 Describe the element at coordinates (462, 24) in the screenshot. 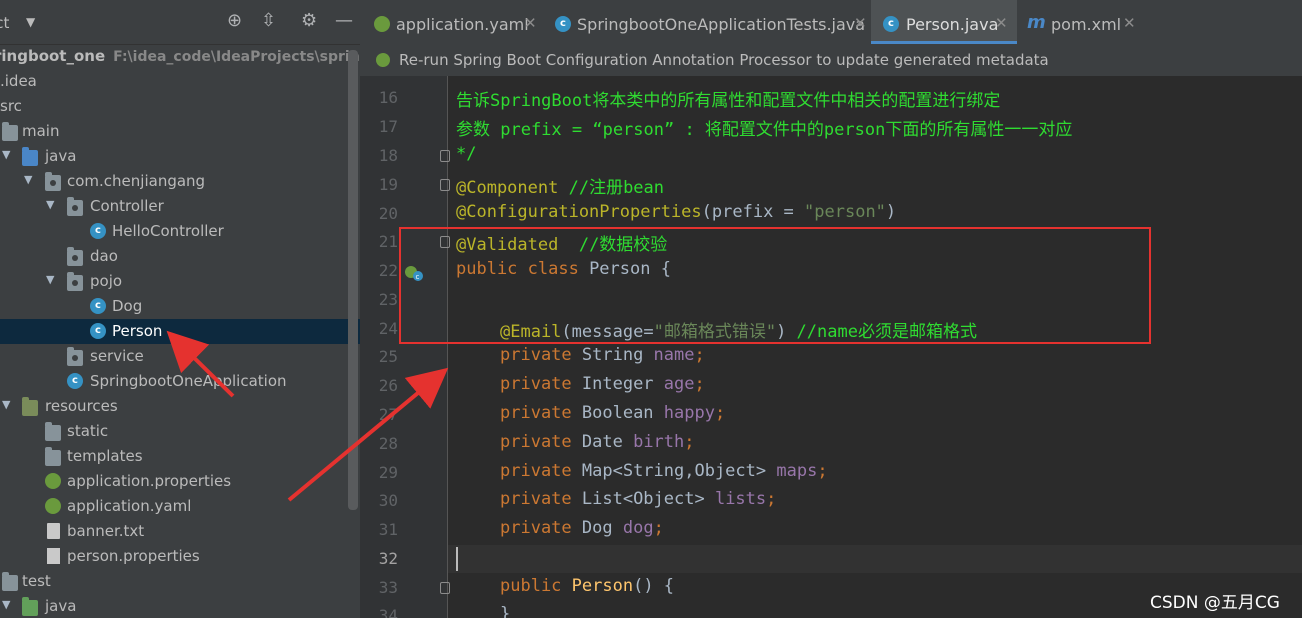

I see `tab-label: application.yaml` at that location.